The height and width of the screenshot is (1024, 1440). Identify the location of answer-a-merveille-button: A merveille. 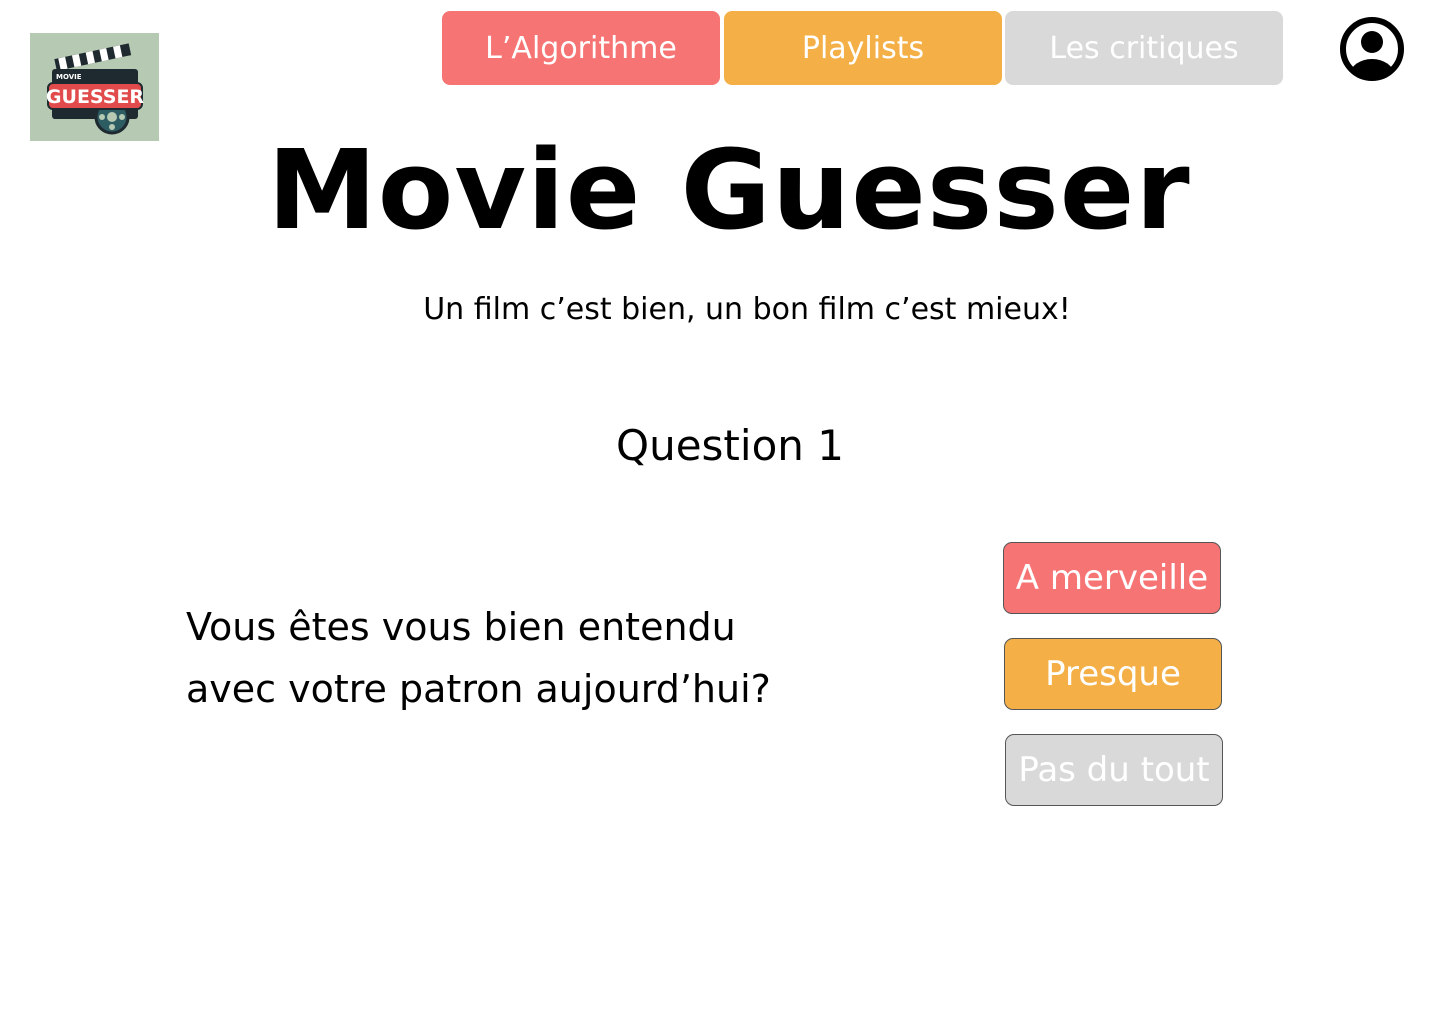
(1112, 578).